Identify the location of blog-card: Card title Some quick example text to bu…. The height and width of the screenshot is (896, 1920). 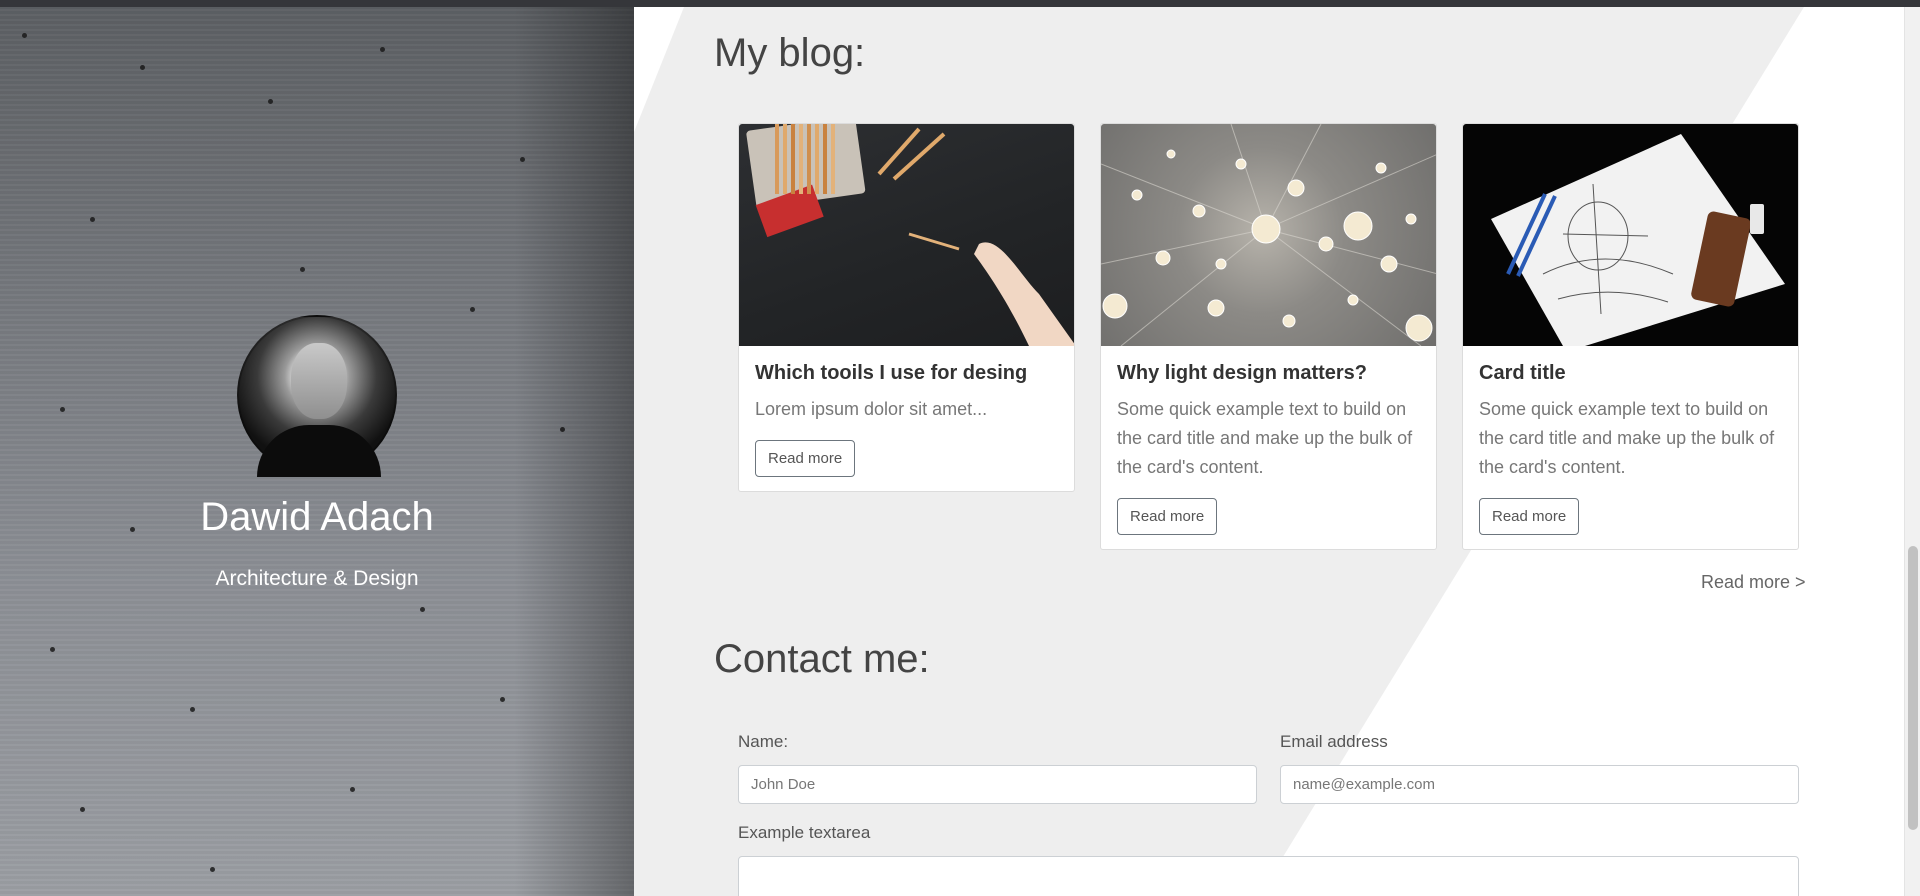
(1630, 336).